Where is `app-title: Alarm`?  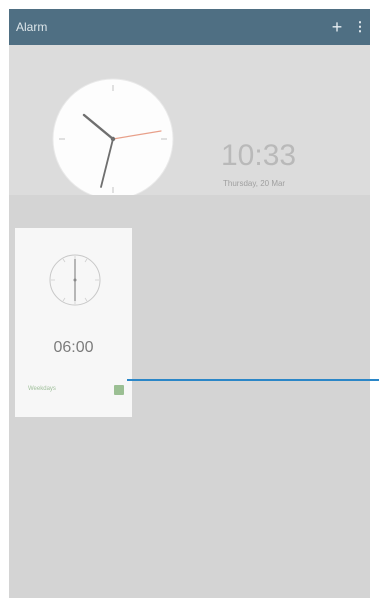 app-title: Alarm is located at coordinates (32, 27).